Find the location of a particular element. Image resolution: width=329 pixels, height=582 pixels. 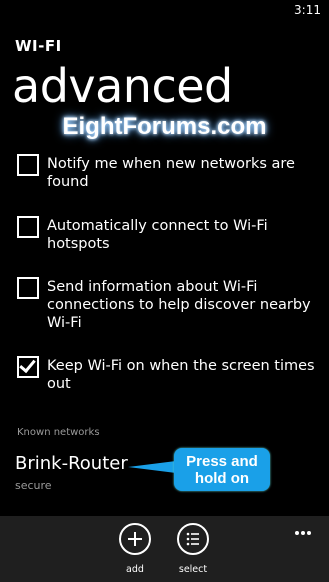

option-notify-new-networks: Notify me when new networks are found is located at coordinates (167, 174).